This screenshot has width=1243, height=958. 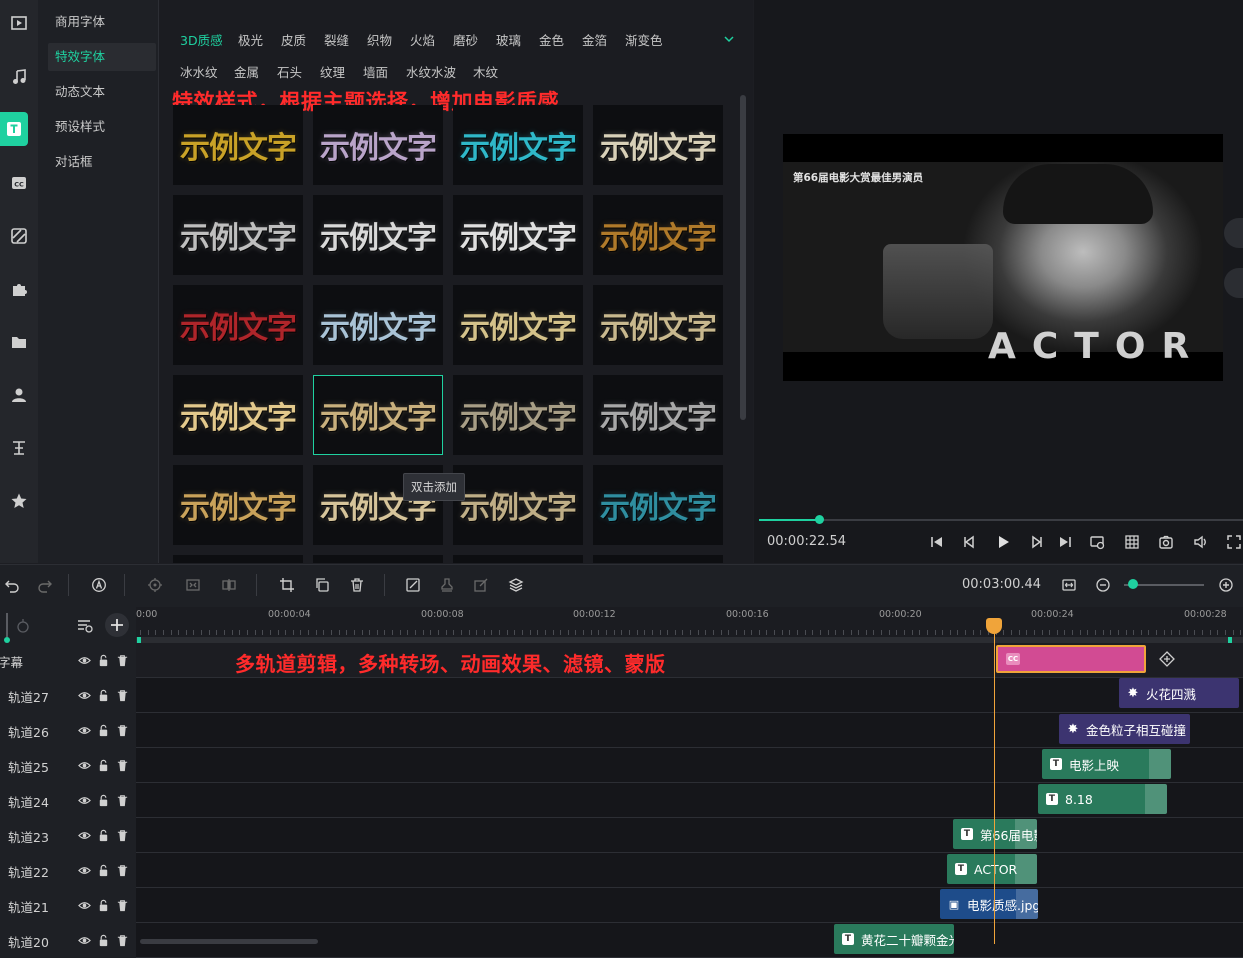 What do you see at coordinates (229, 585) in the screenshot?
I see `mirror-icon` at bounding box center [229, 585].